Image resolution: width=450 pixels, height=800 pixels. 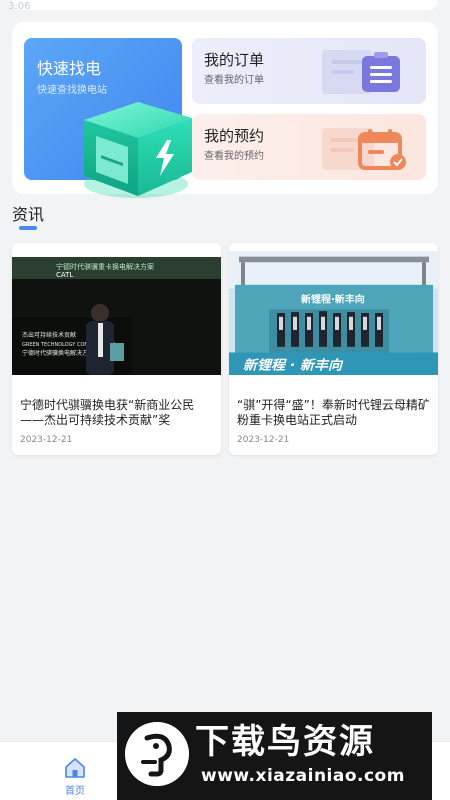 What do you see at coordinates (58, 353) in the screenshot?
I see `news-image-line: 宁德时代骐骥换电解决方案` at bounding box center [58, 353].